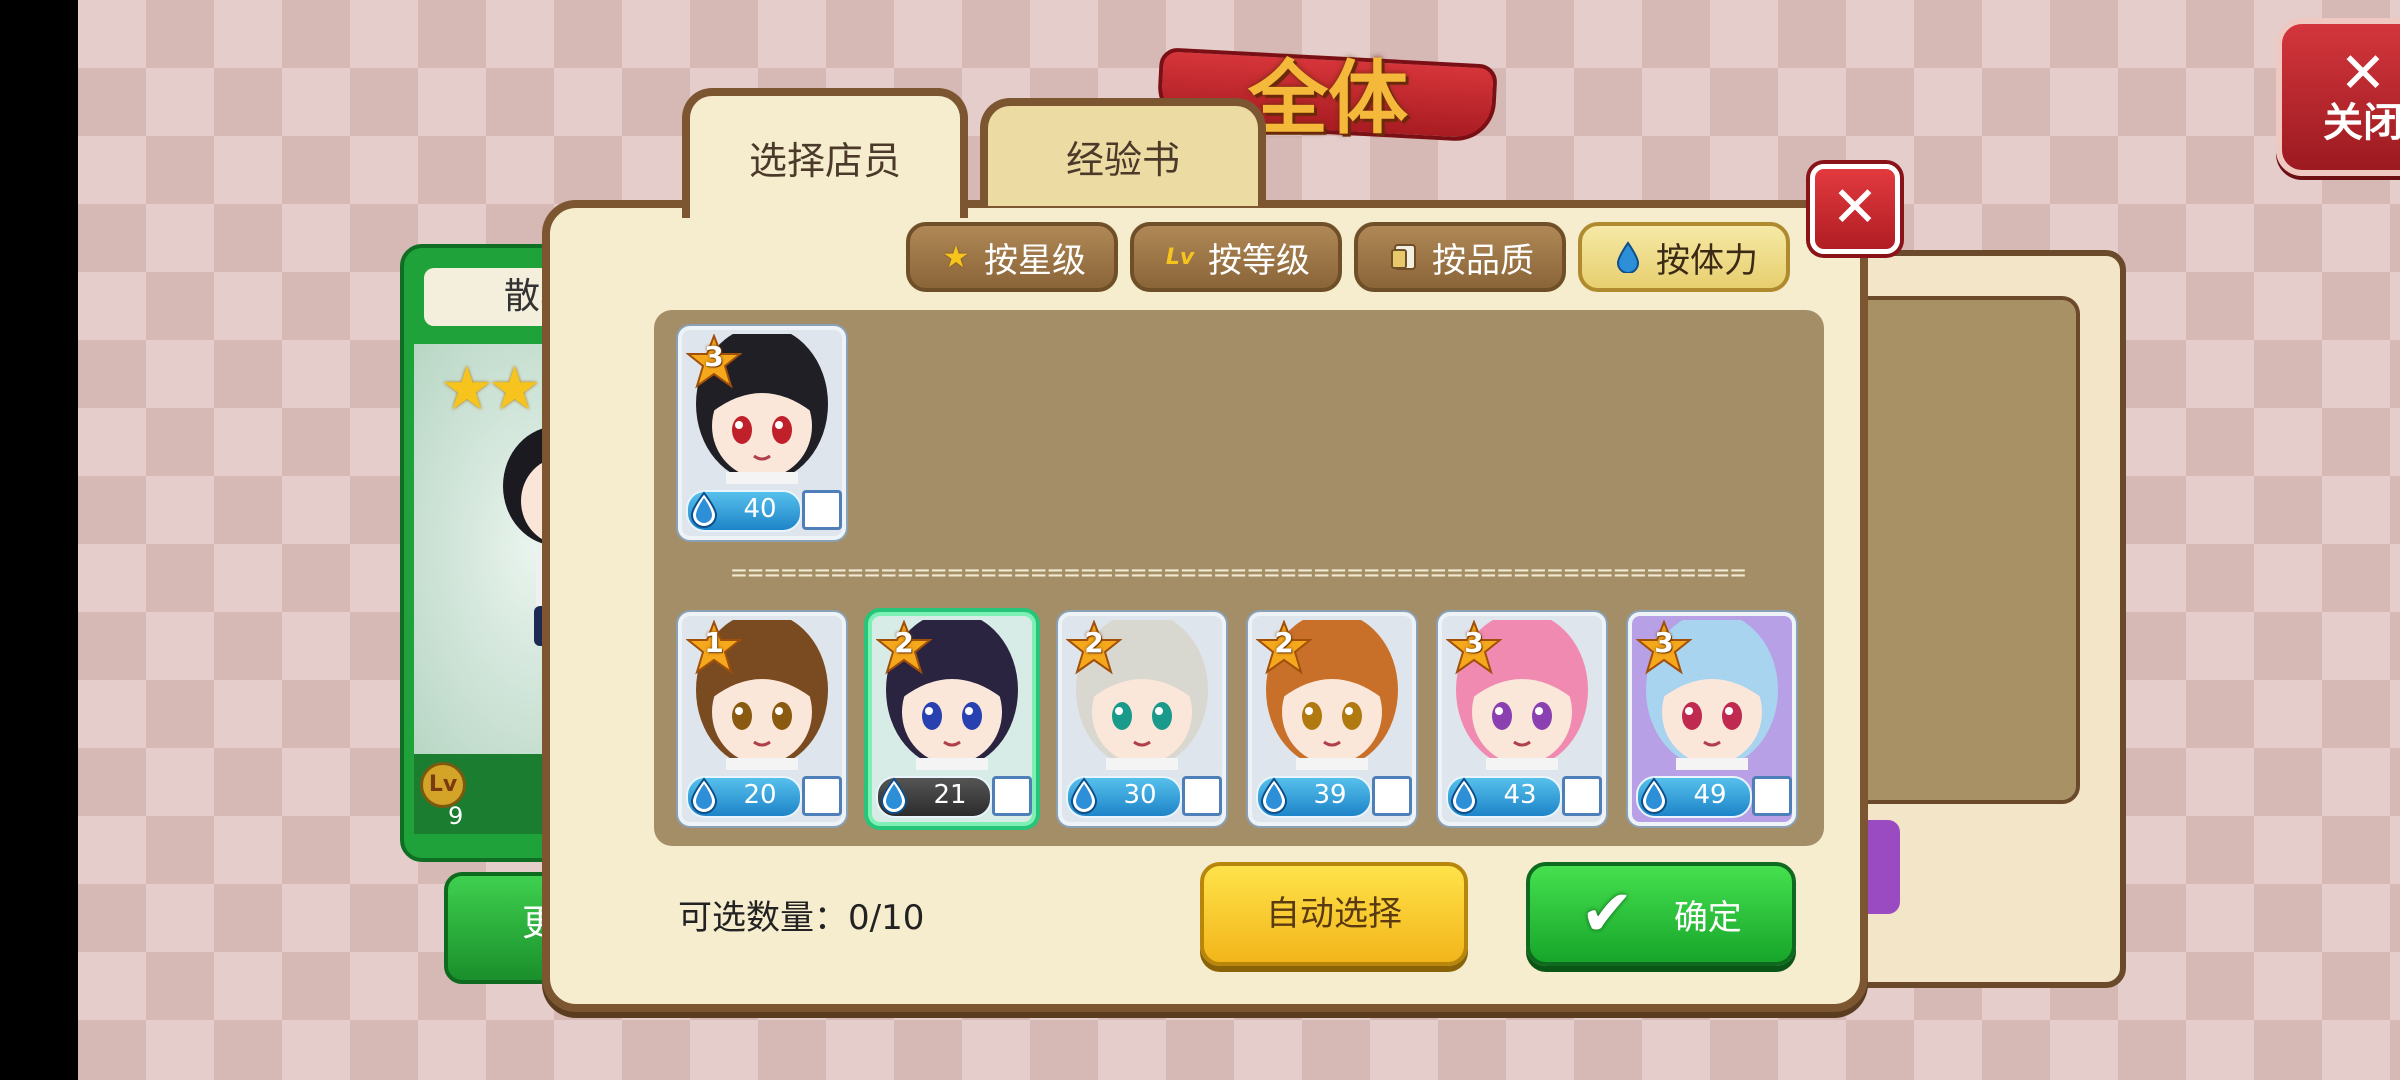  Describe the element at coordinates (714, 642) in the screenshot. I see `star-level: 1` at that location.